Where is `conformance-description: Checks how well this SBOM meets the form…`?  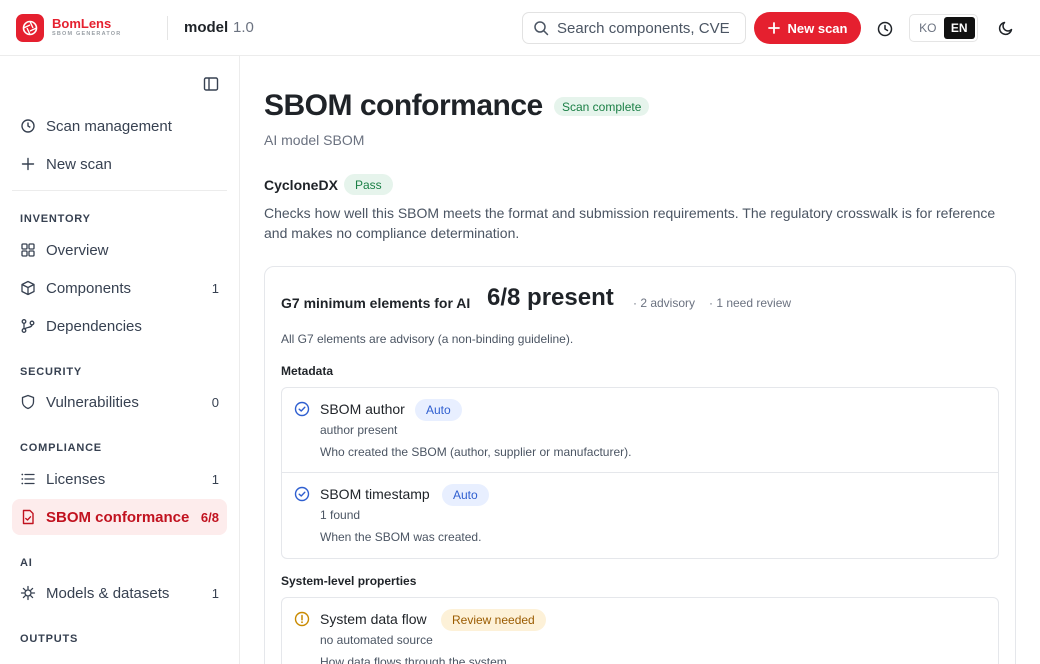
conformance-description: Checks how well this SBOM meets the form… is located at coordinates (630, 223).